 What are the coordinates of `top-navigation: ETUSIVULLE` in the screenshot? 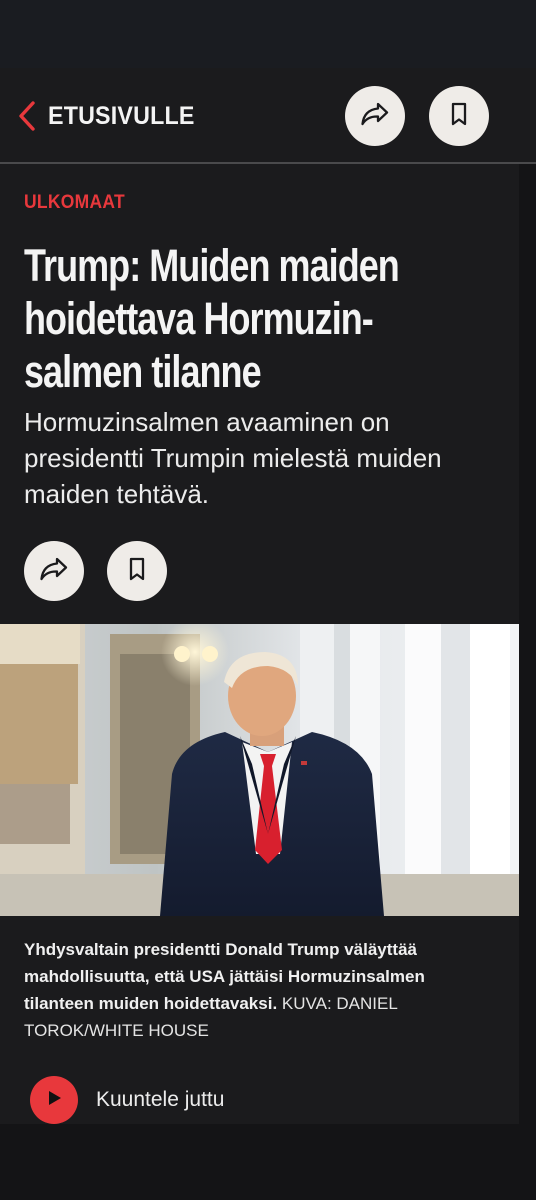 It's located at (268, 116).